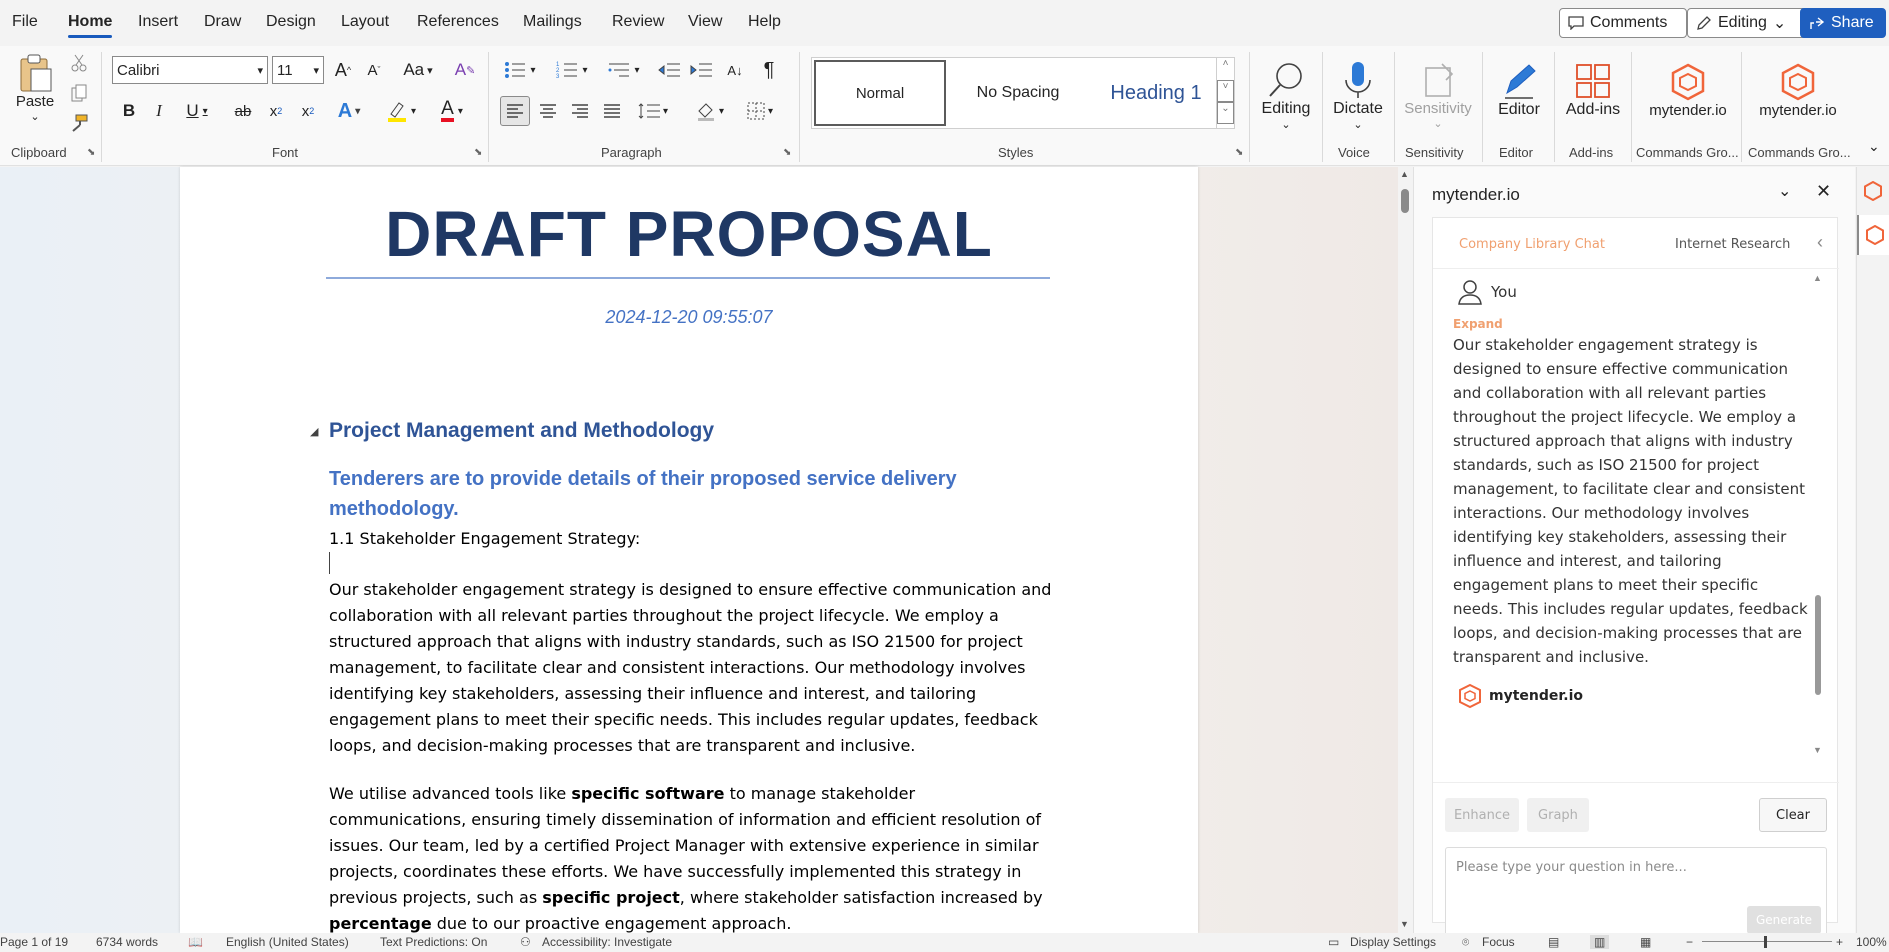 Image resolution: width=1889 pixels, height=952 pixels. I want to click on document-title: DRAFT PROPOSAL, so click(689, 234).